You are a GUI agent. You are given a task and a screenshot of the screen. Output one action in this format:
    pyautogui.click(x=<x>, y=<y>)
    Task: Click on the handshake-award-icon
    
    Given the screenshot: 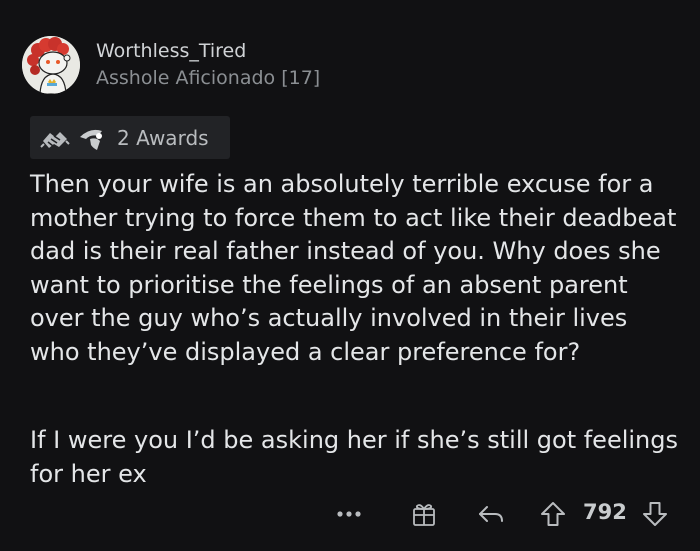 What is the action you would take?
    pyautogui.click(x=55, y=138)
    